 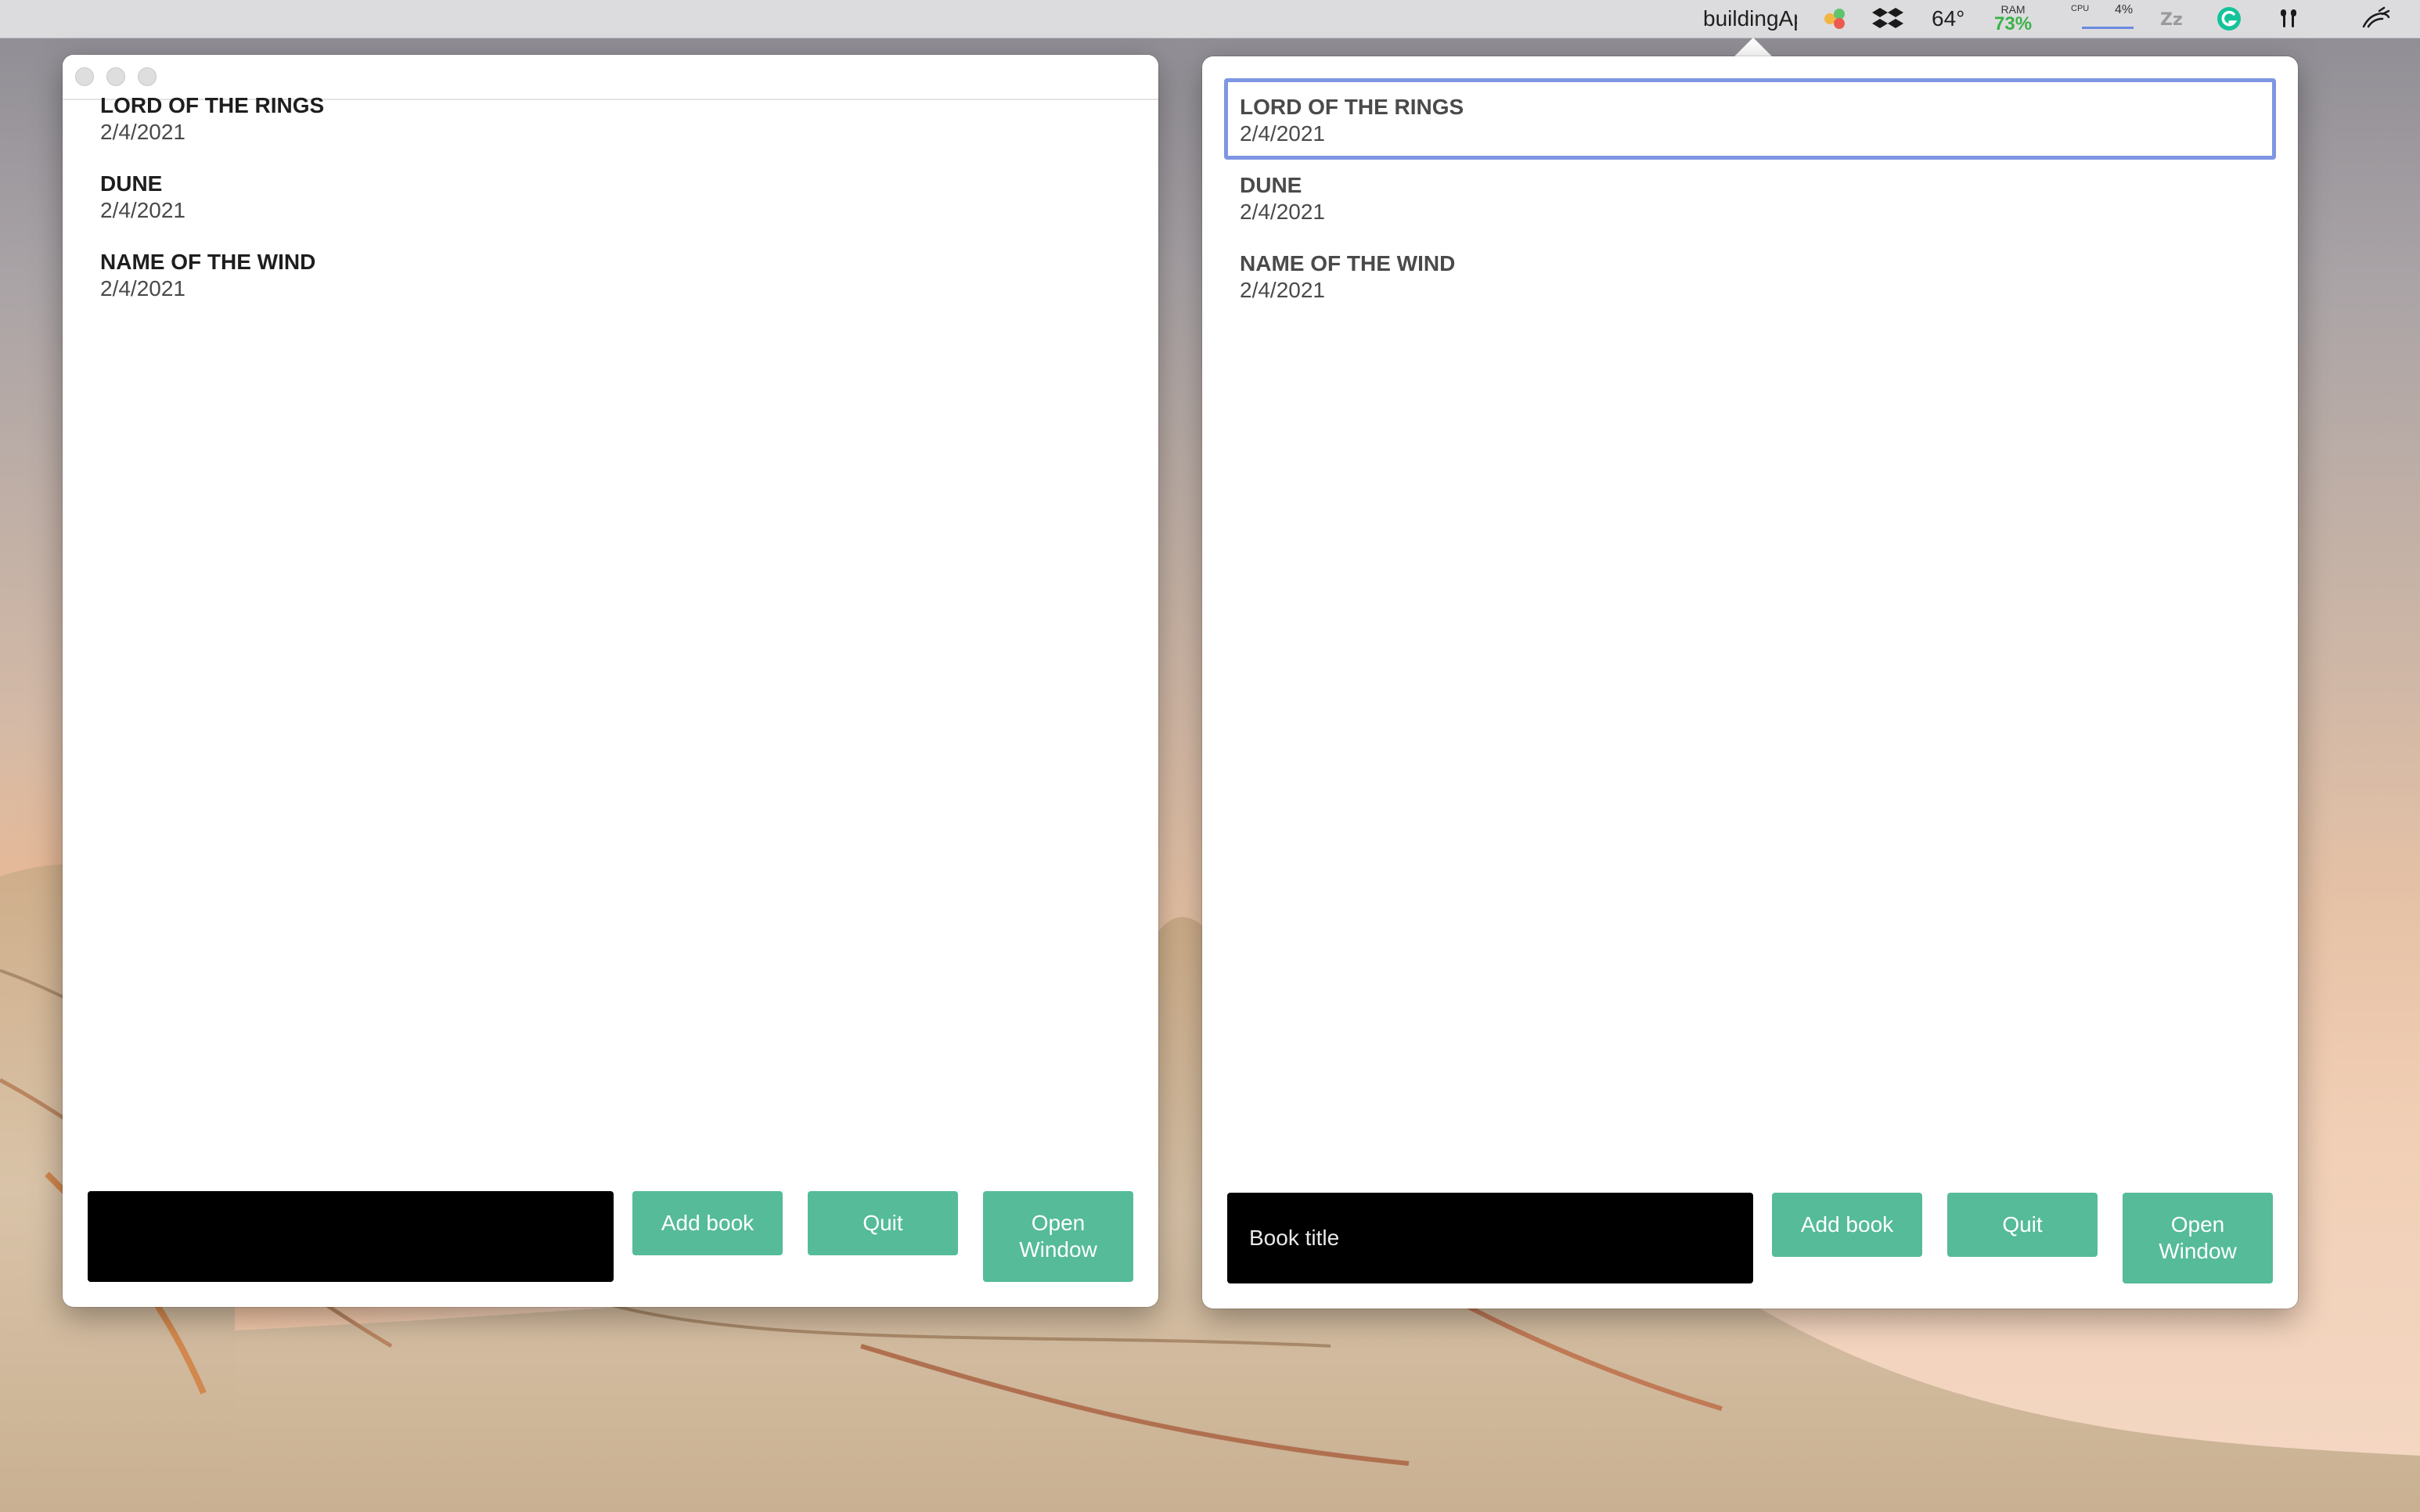 What do you see at coordinates (2288, 19) in the screenshot?
I see `airpods-icon` at bounding box center [2288, 19].